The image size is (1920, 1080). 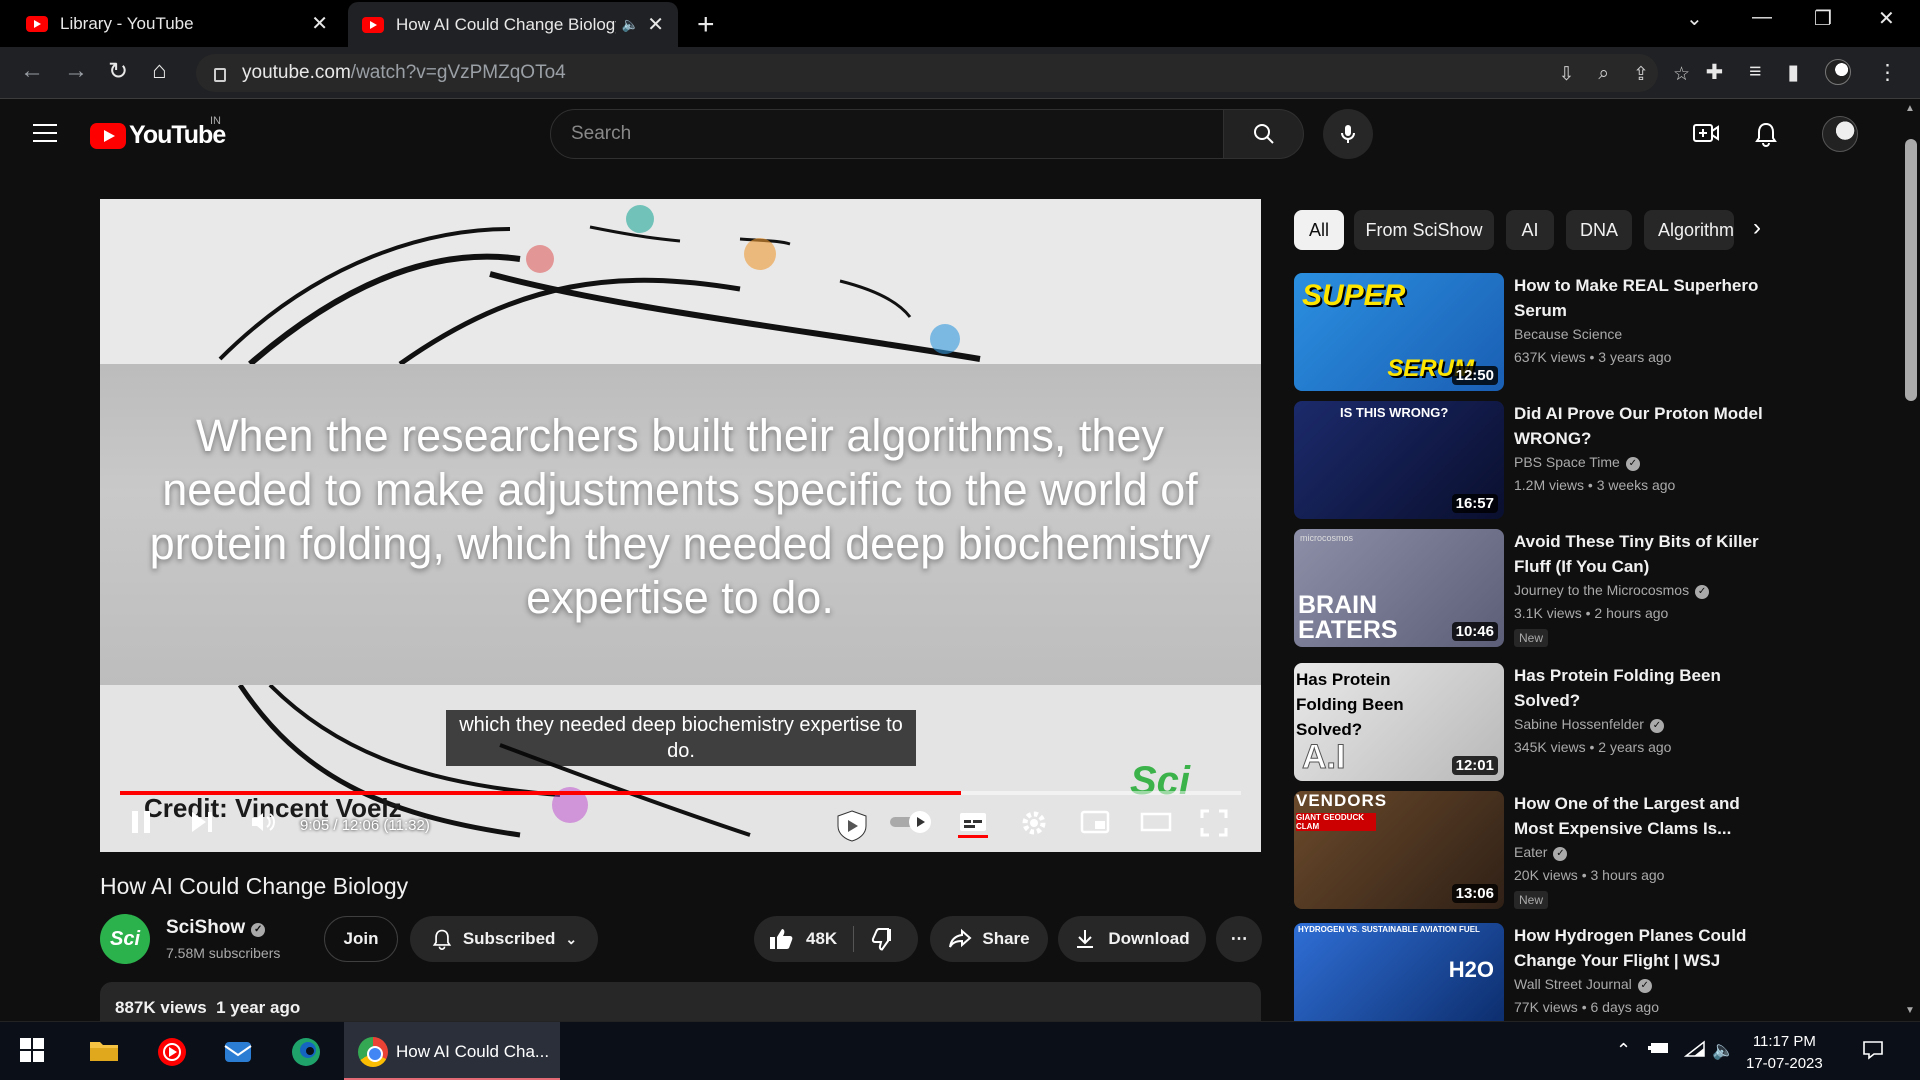 What do you see at coordinates (1910, 108) in the screenshot?
I see `scroll-up-icon: ▲` at bounding box center [1910, 108].